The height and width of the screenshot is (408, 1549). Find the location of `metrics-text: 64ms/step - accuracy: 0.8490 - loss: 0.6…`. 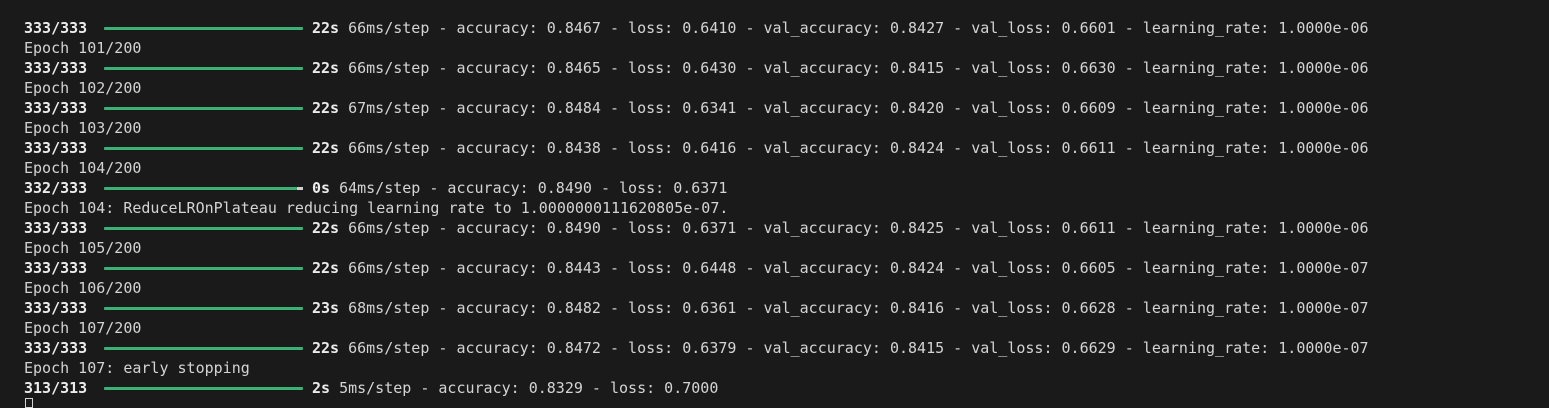

metrics-text: 64ms/step - accuracy: 0.8490 - loss: 0.6… is located at coordinates (533, 188).